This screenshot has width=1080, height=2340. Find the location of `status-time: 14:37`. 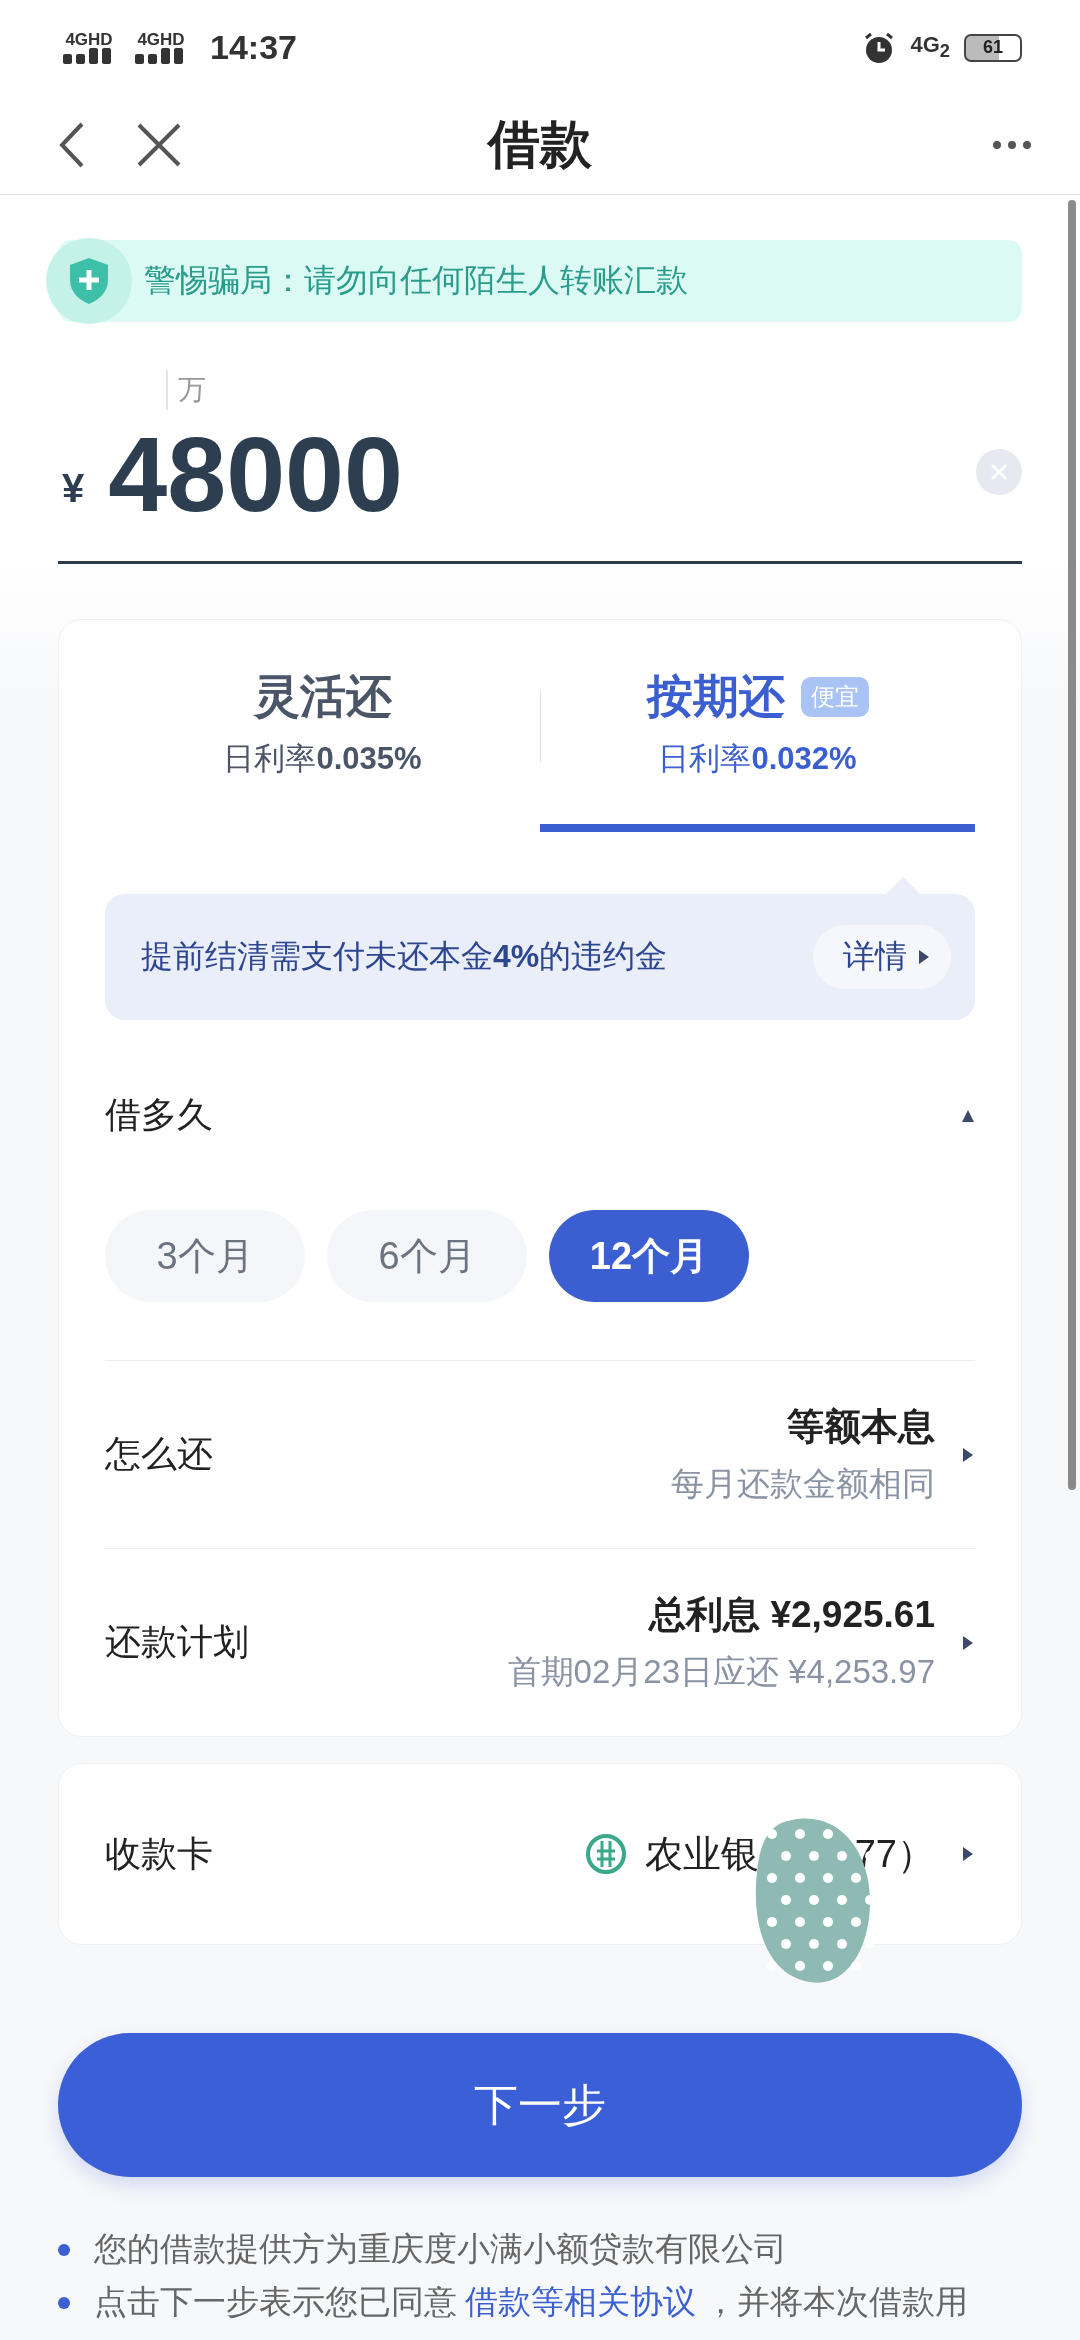

status-time: 14:37 is located at coordinates (253, 47).